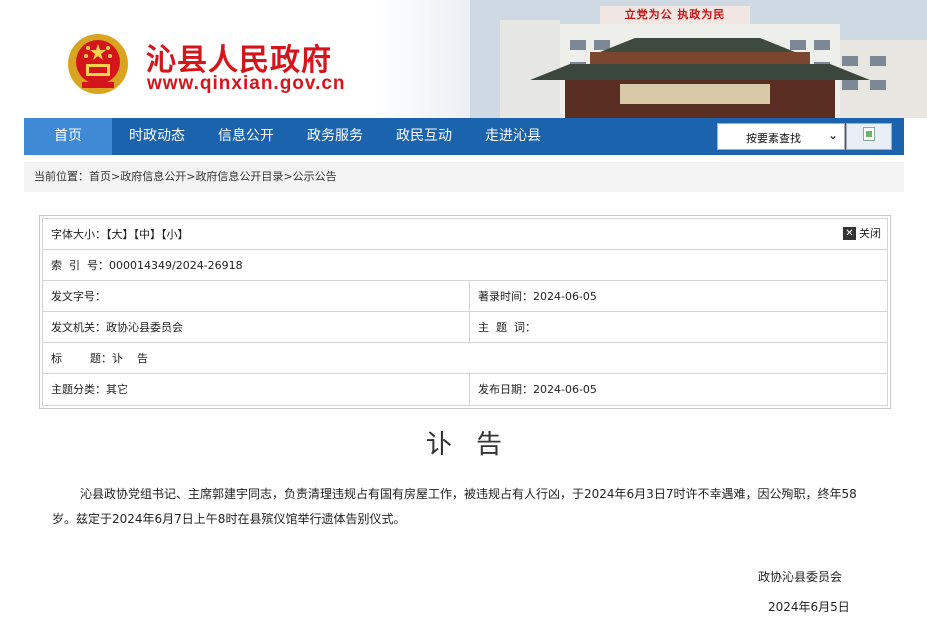 The image size is (927, 624). Describe the element at coordinates (675, 15) in the screenshot. I see `slogan-sign: 立党为公 执政为民` at that location.